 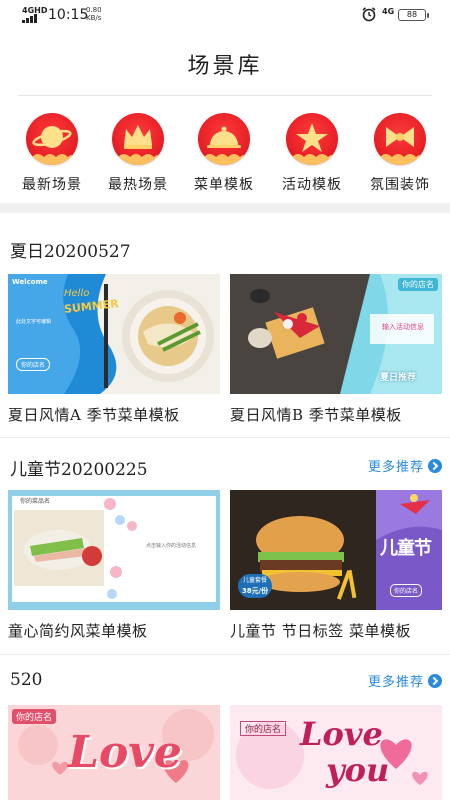 I want to click on category-label: 最新场景, so click(x=52, y=185).